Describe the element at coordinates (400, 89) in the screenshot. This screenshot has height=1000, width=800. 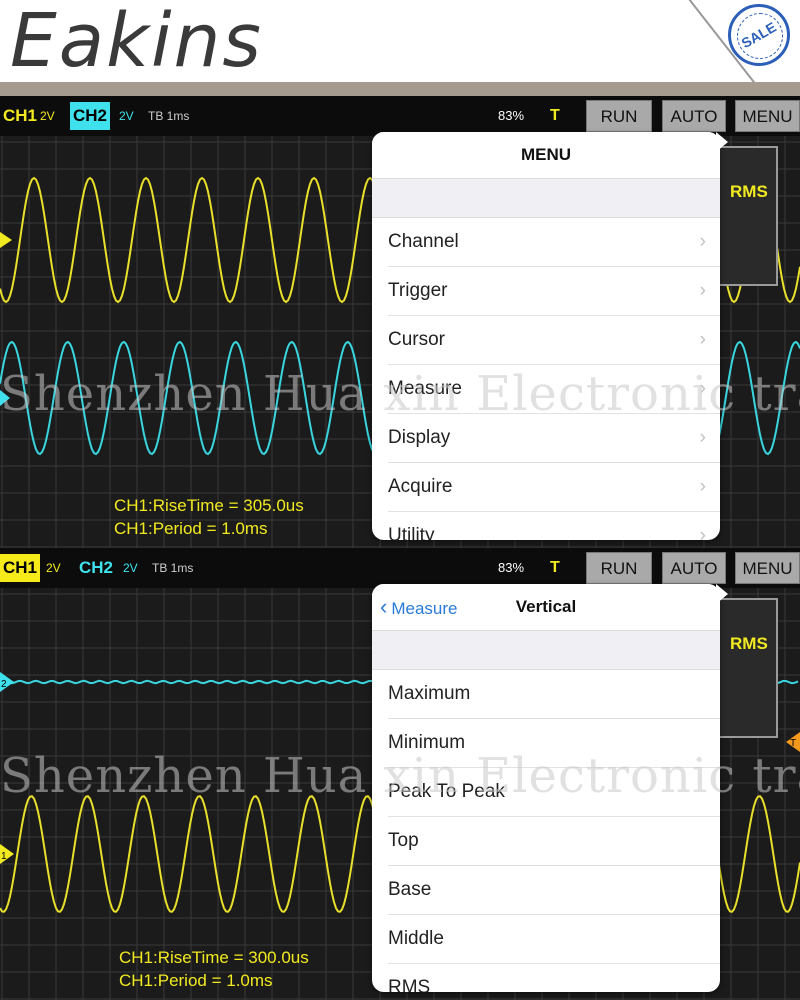
I see `banner-band` at that location.